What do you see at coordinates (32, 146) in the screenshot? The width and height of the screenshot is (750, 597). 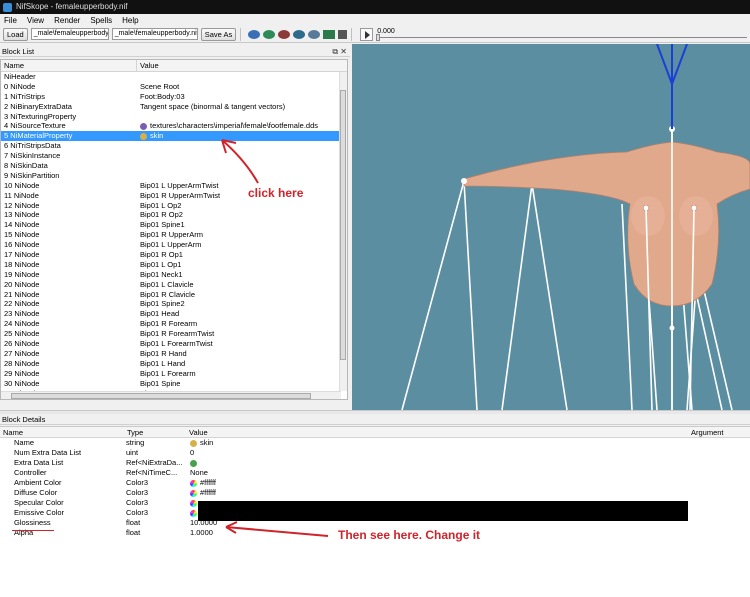 I see `block-name: 6 NiTriStripsData` at bounding box center [32, 146].